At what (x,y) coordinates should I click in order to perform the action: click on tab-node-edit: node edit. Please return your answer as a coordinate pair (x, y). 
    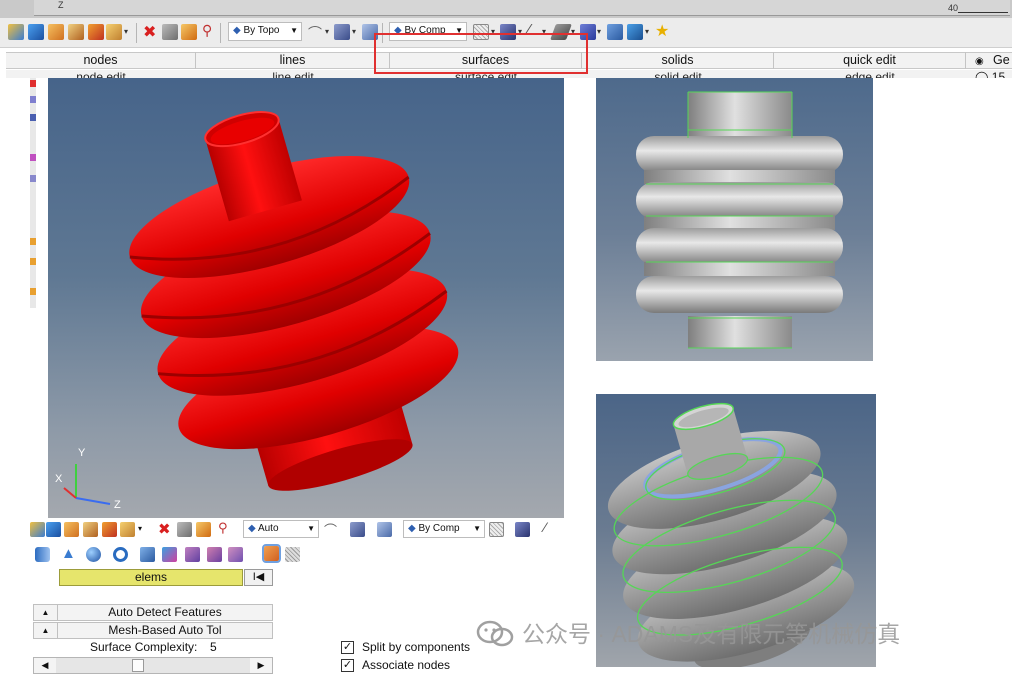
    Looking at the image, I should click on (101, 74).